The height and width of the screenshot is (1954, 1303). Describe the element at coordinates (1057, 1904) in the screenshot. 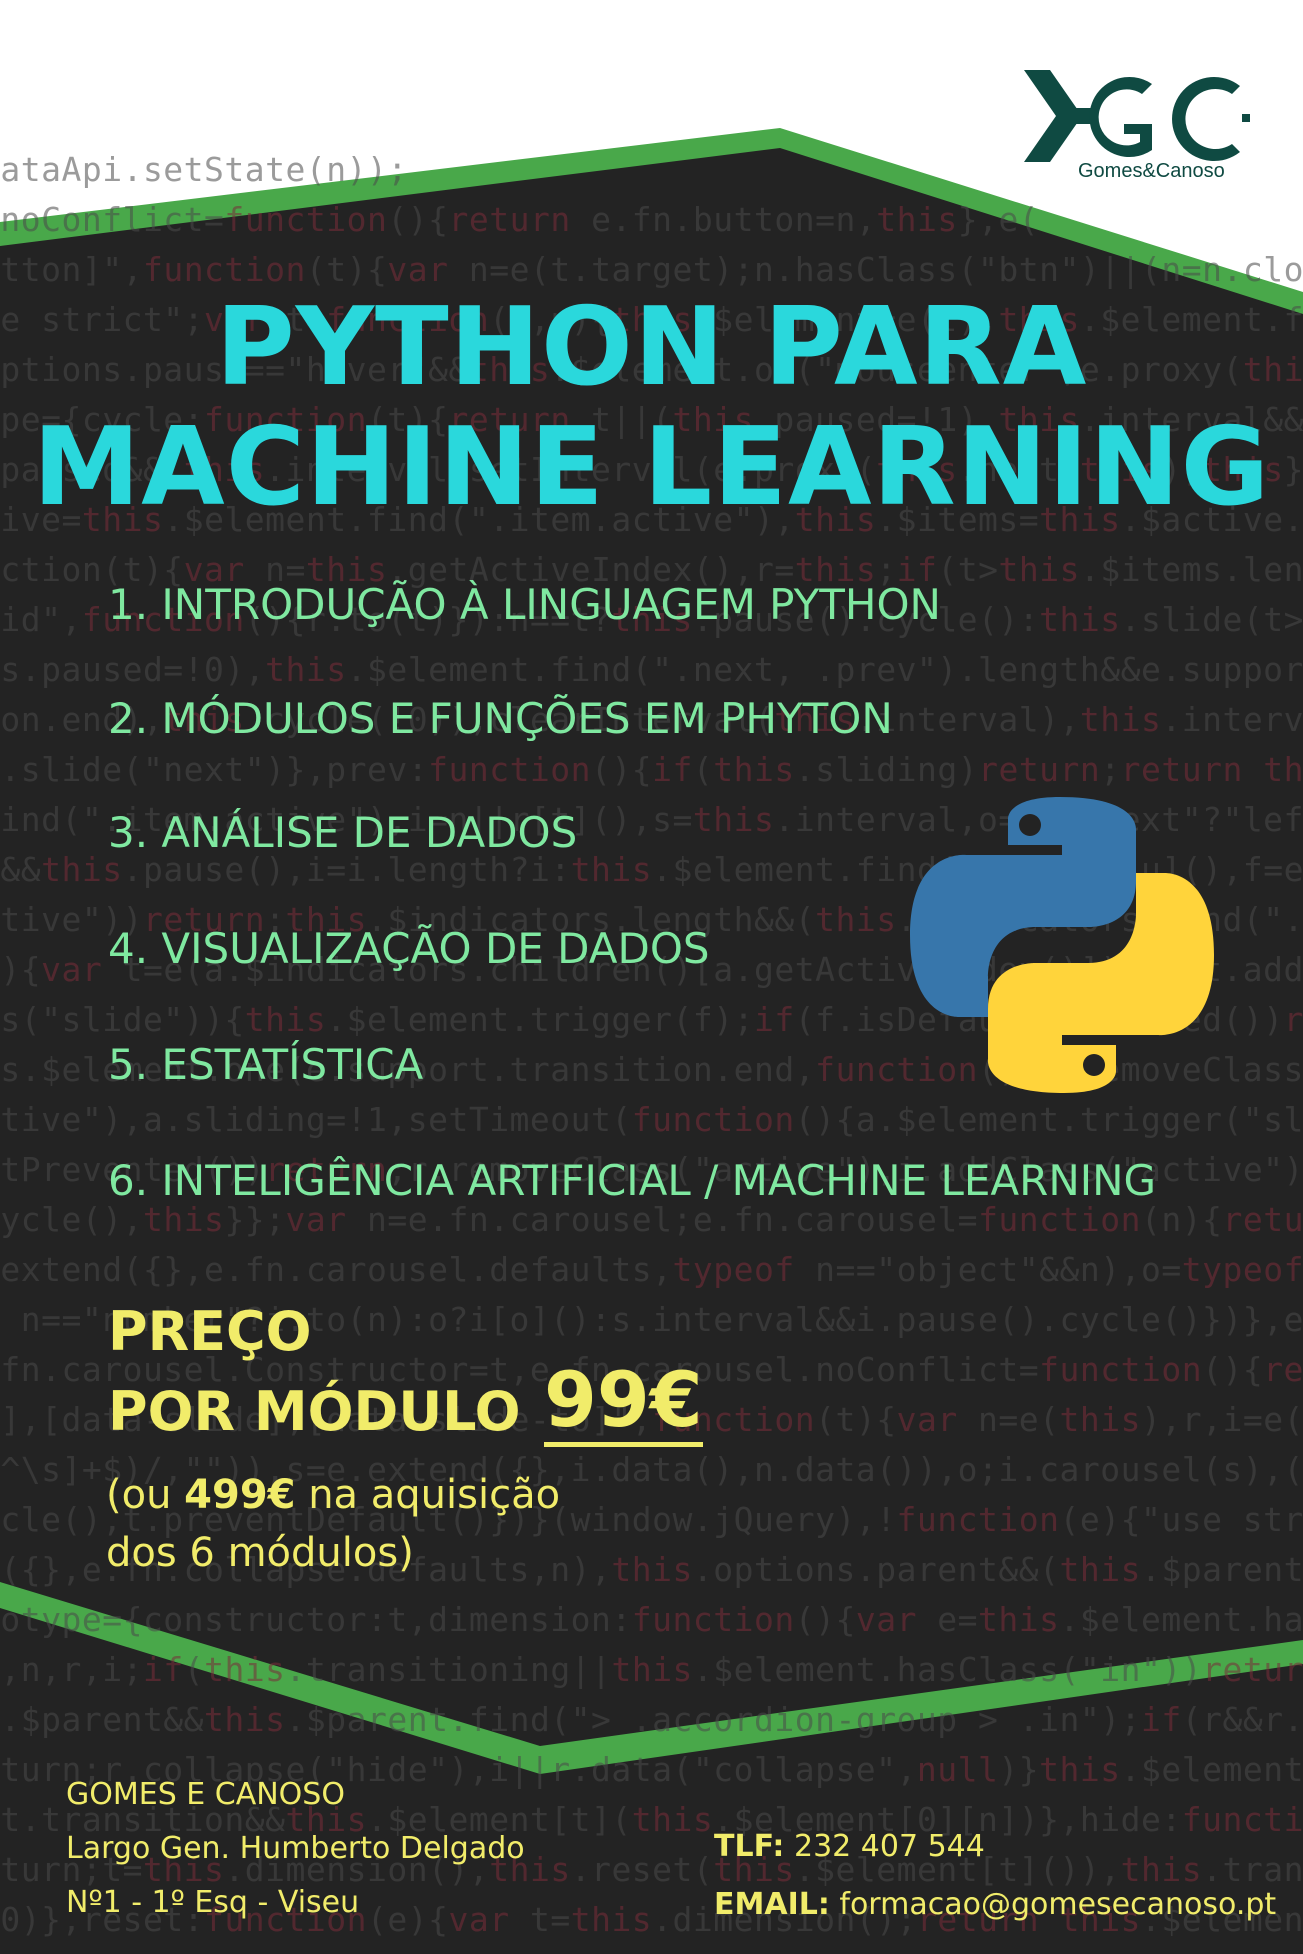

I see `email-address: formacao@gomesecanoso.pt` at that location.